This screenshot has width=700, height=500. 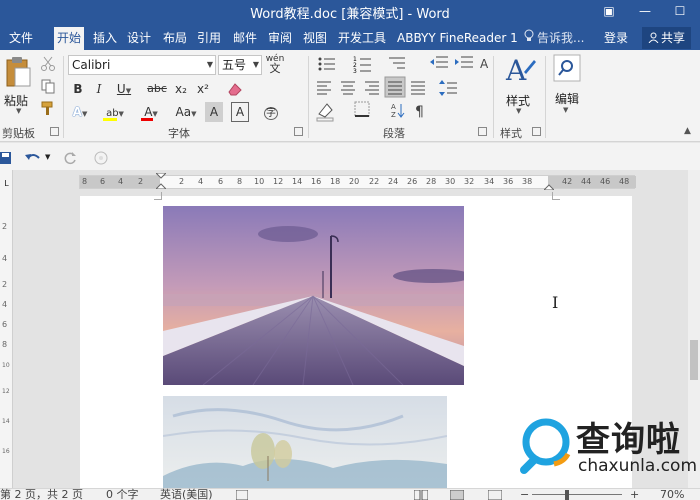 What do you see at coordinates (41, 494) in the screenshot?
I see `page-count-status: 第 2 页，共 2 页` at bounding box center [41, 494].